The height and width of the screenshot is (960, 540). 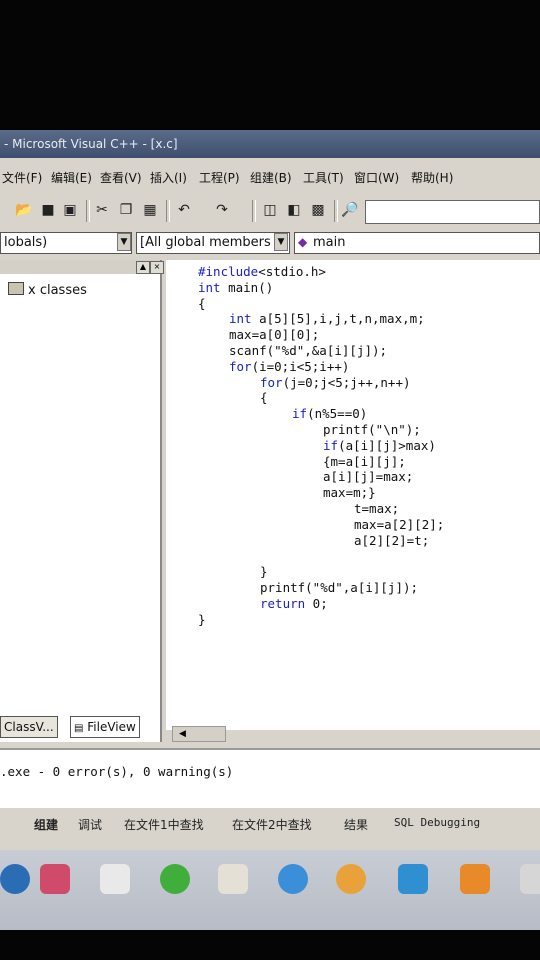 What do you see at coordinates (335, 382) in the screenshot?
I see `code-line: for(j=0;j<5;j++,n++)` at bounding box center [335, 382].